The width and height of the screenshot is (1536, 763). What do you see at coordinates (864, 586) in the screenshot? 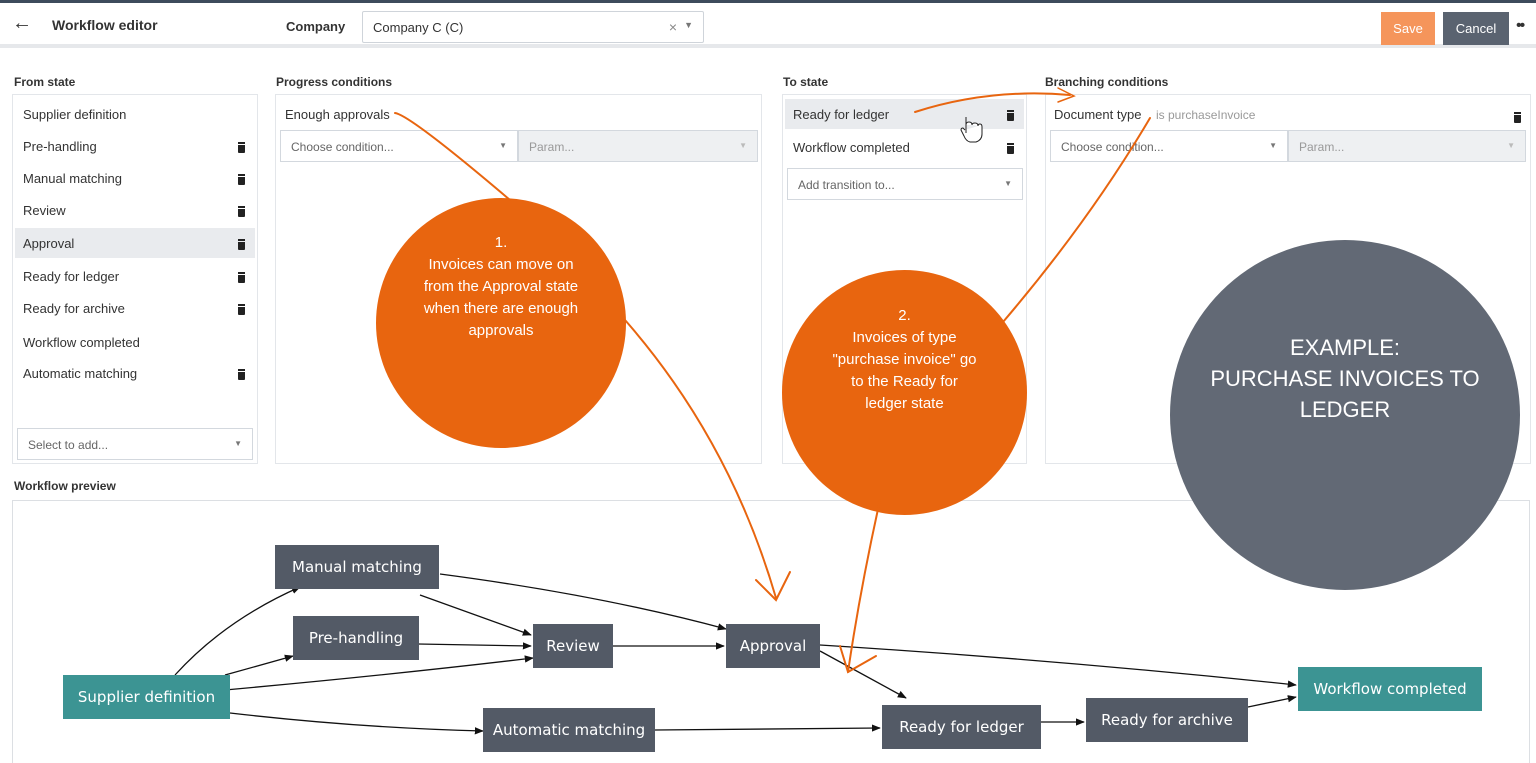
I see `callout-line-2-bottom` at bounding box center [864, 586].